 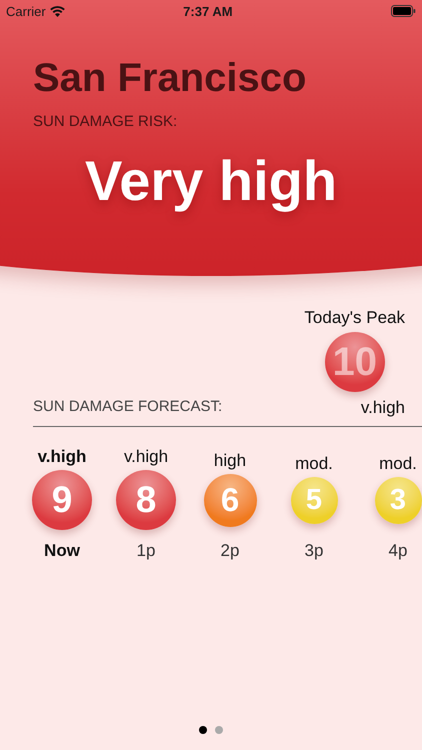 I want to click on uv-index-badge: 10, so click(x=354, y=362).